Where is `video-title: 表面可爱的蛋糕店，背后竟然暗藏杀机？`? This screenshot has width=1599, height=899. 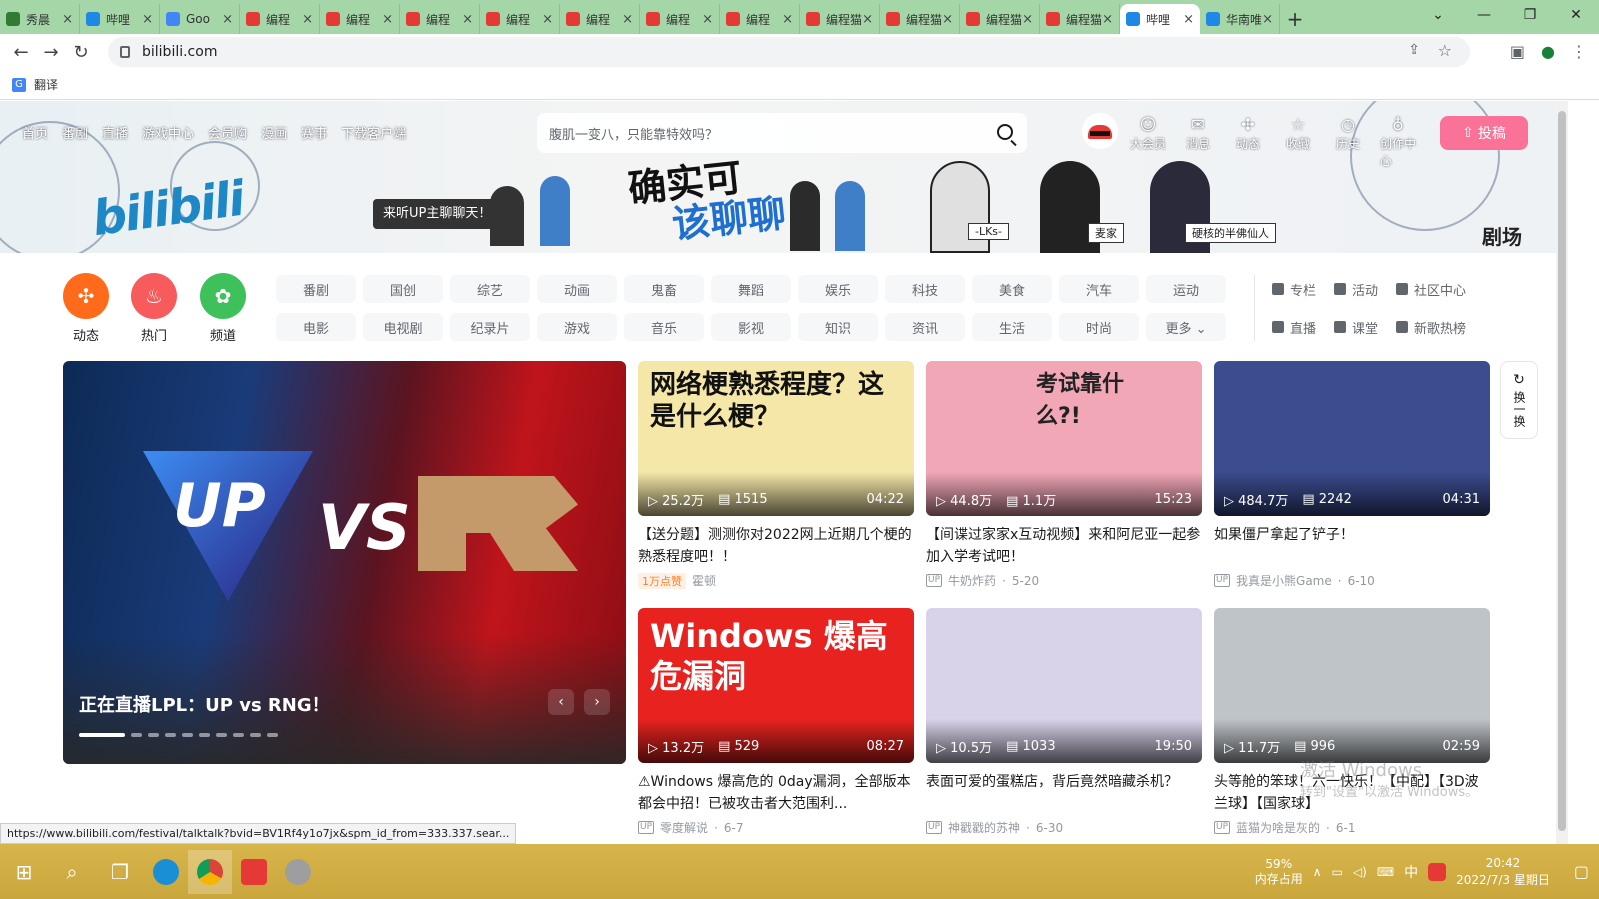
video-title: 表面可爱的蛋糕店，背后竟然暗藏杀机？ is located at coordinates (1064, 793).